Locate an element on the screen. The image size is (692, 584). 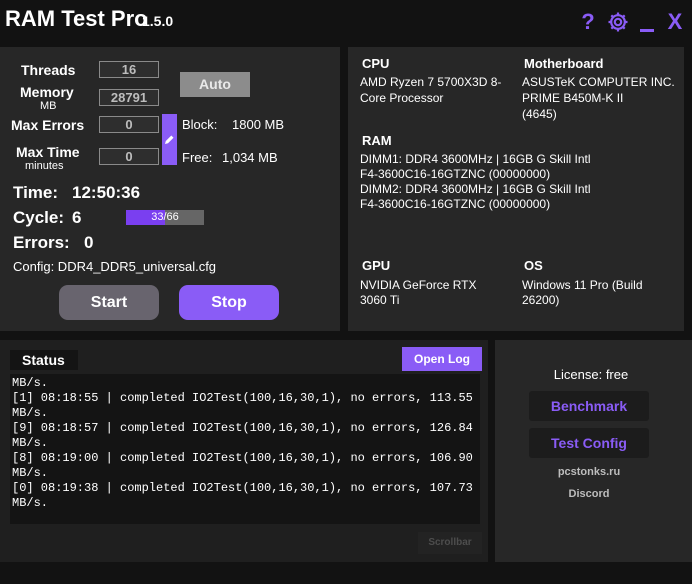
max-time-label: Max Time is located at coordinates (48, 152).